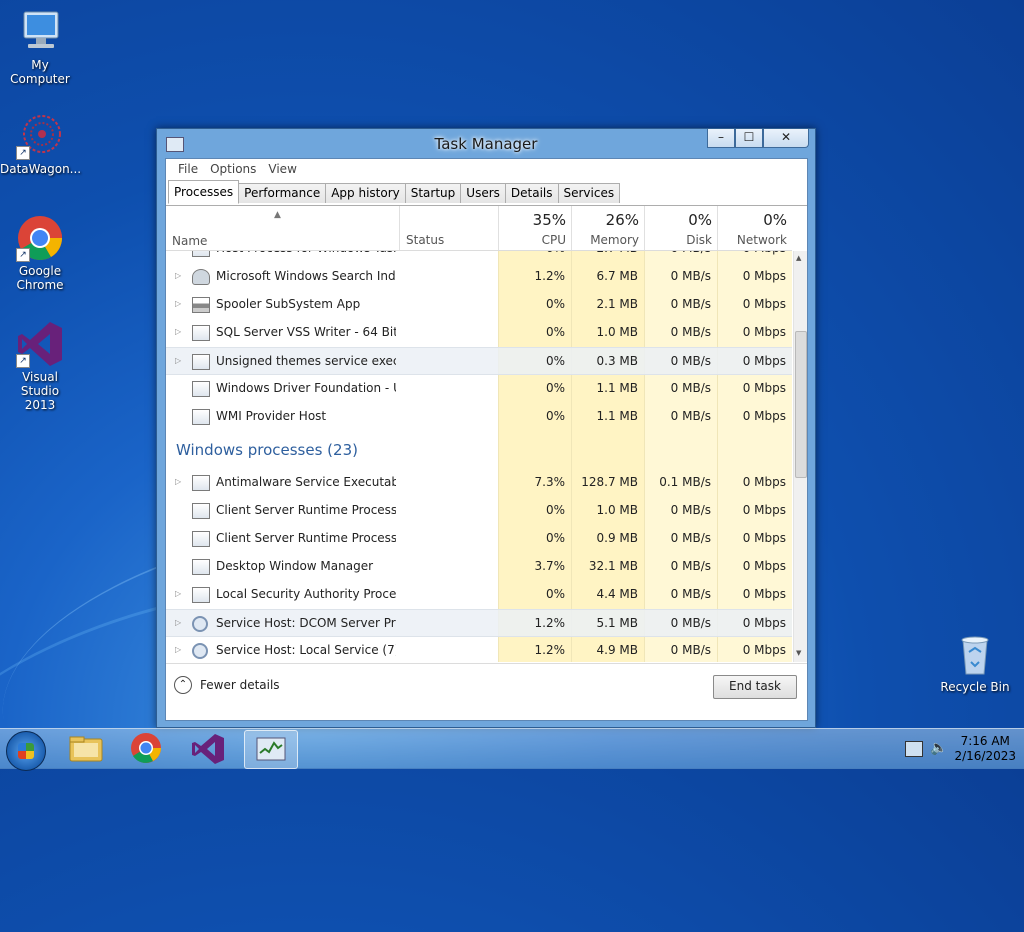 This screenshot has height=932, width=1024. Describe the element at coordinates (23, 255) in the screenshot. I see `shortcut-arrow-icon: ↗` at that location.